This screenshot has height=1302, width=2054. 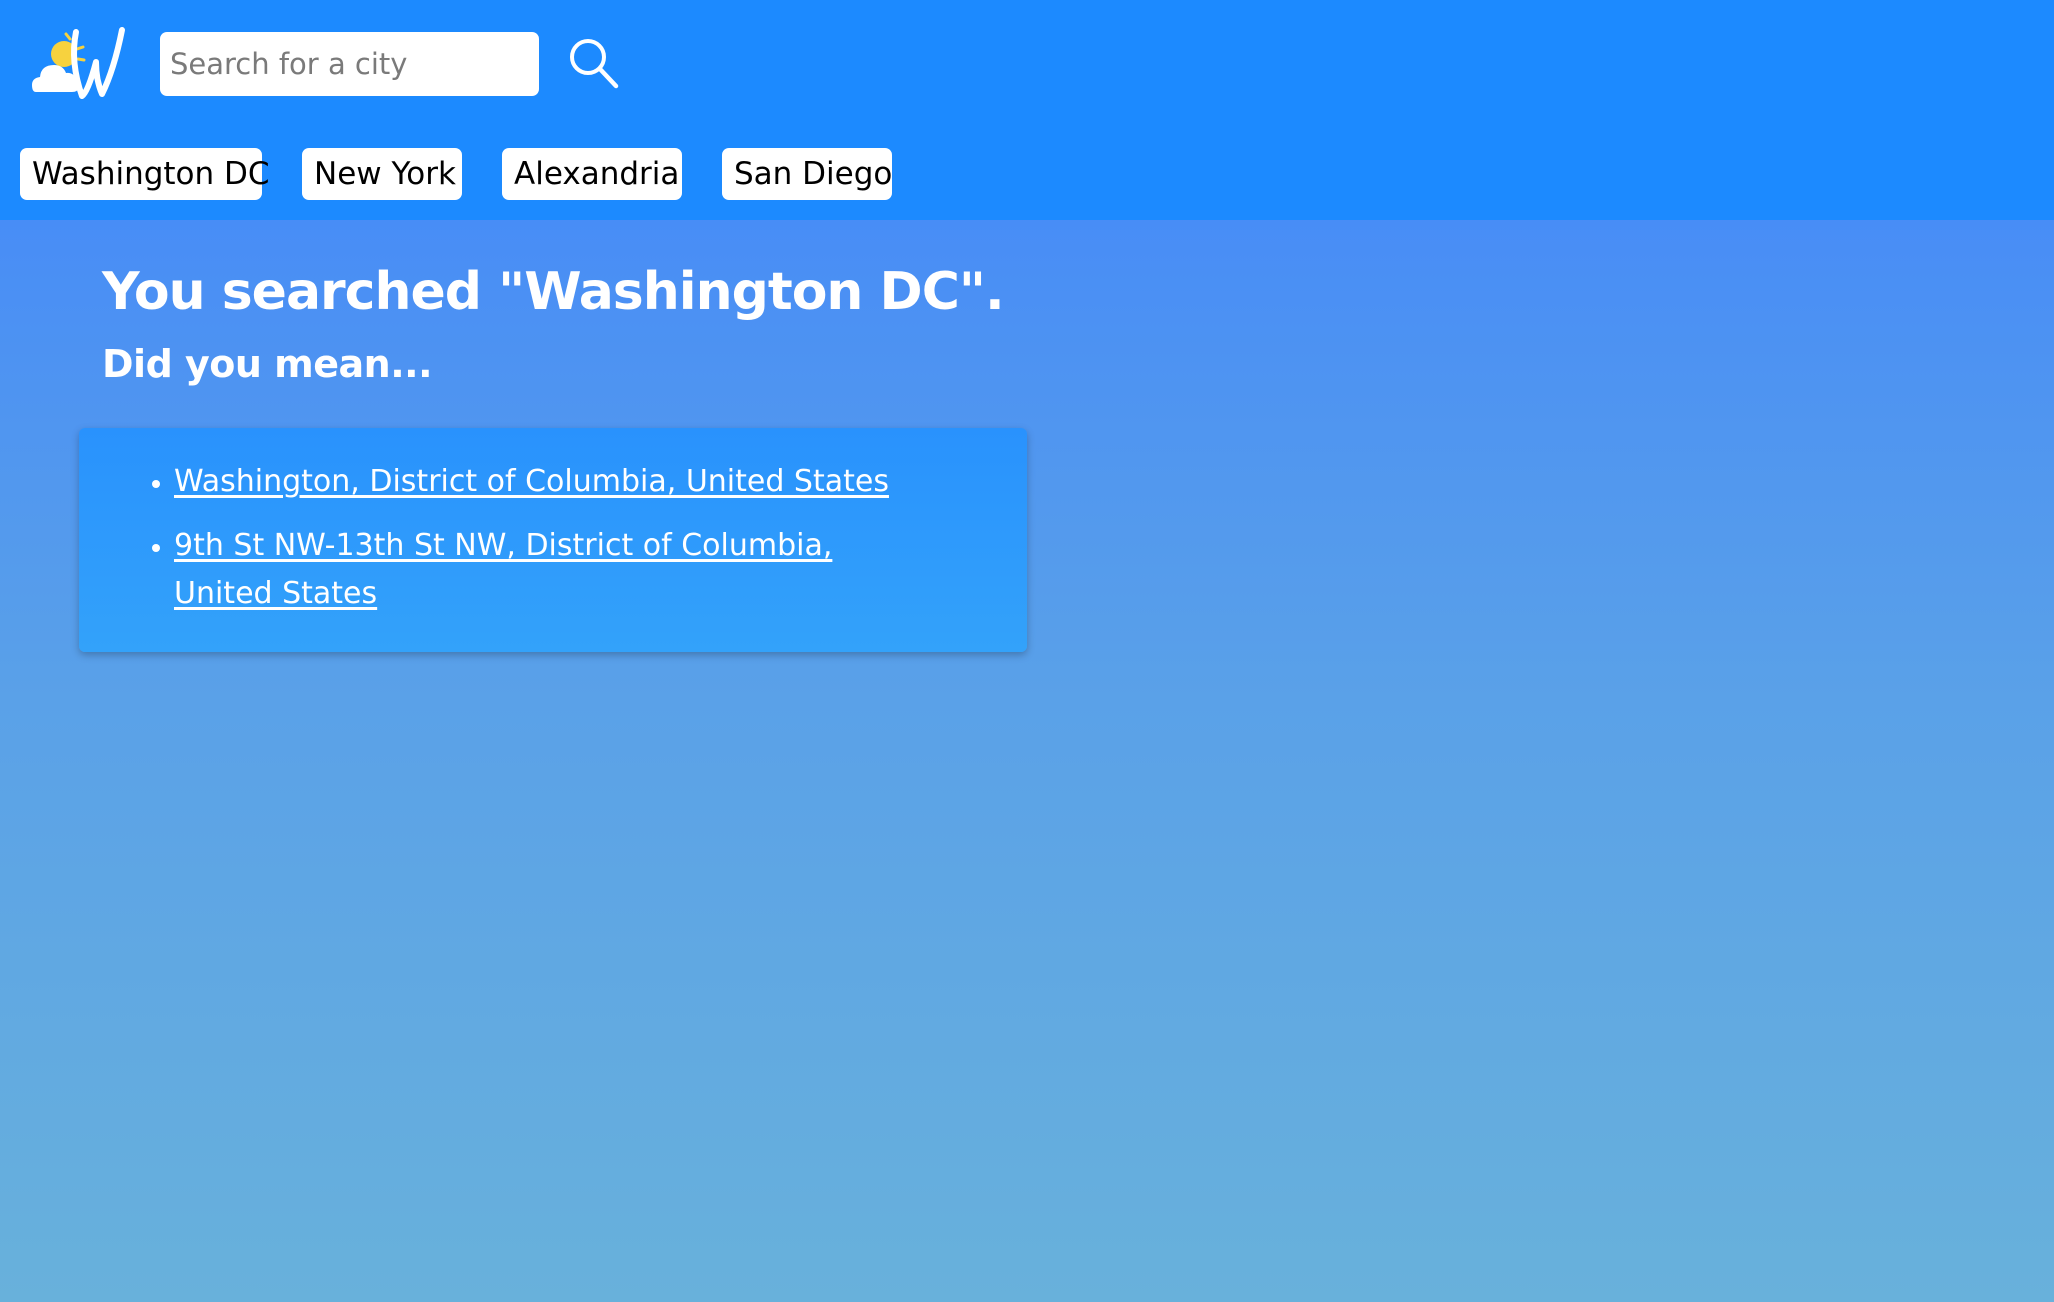 What do you see at coordinates (592, 174) in the screenshot?
I see `city-button-alexandria: Alexandria` at bounding box center [592, 174].